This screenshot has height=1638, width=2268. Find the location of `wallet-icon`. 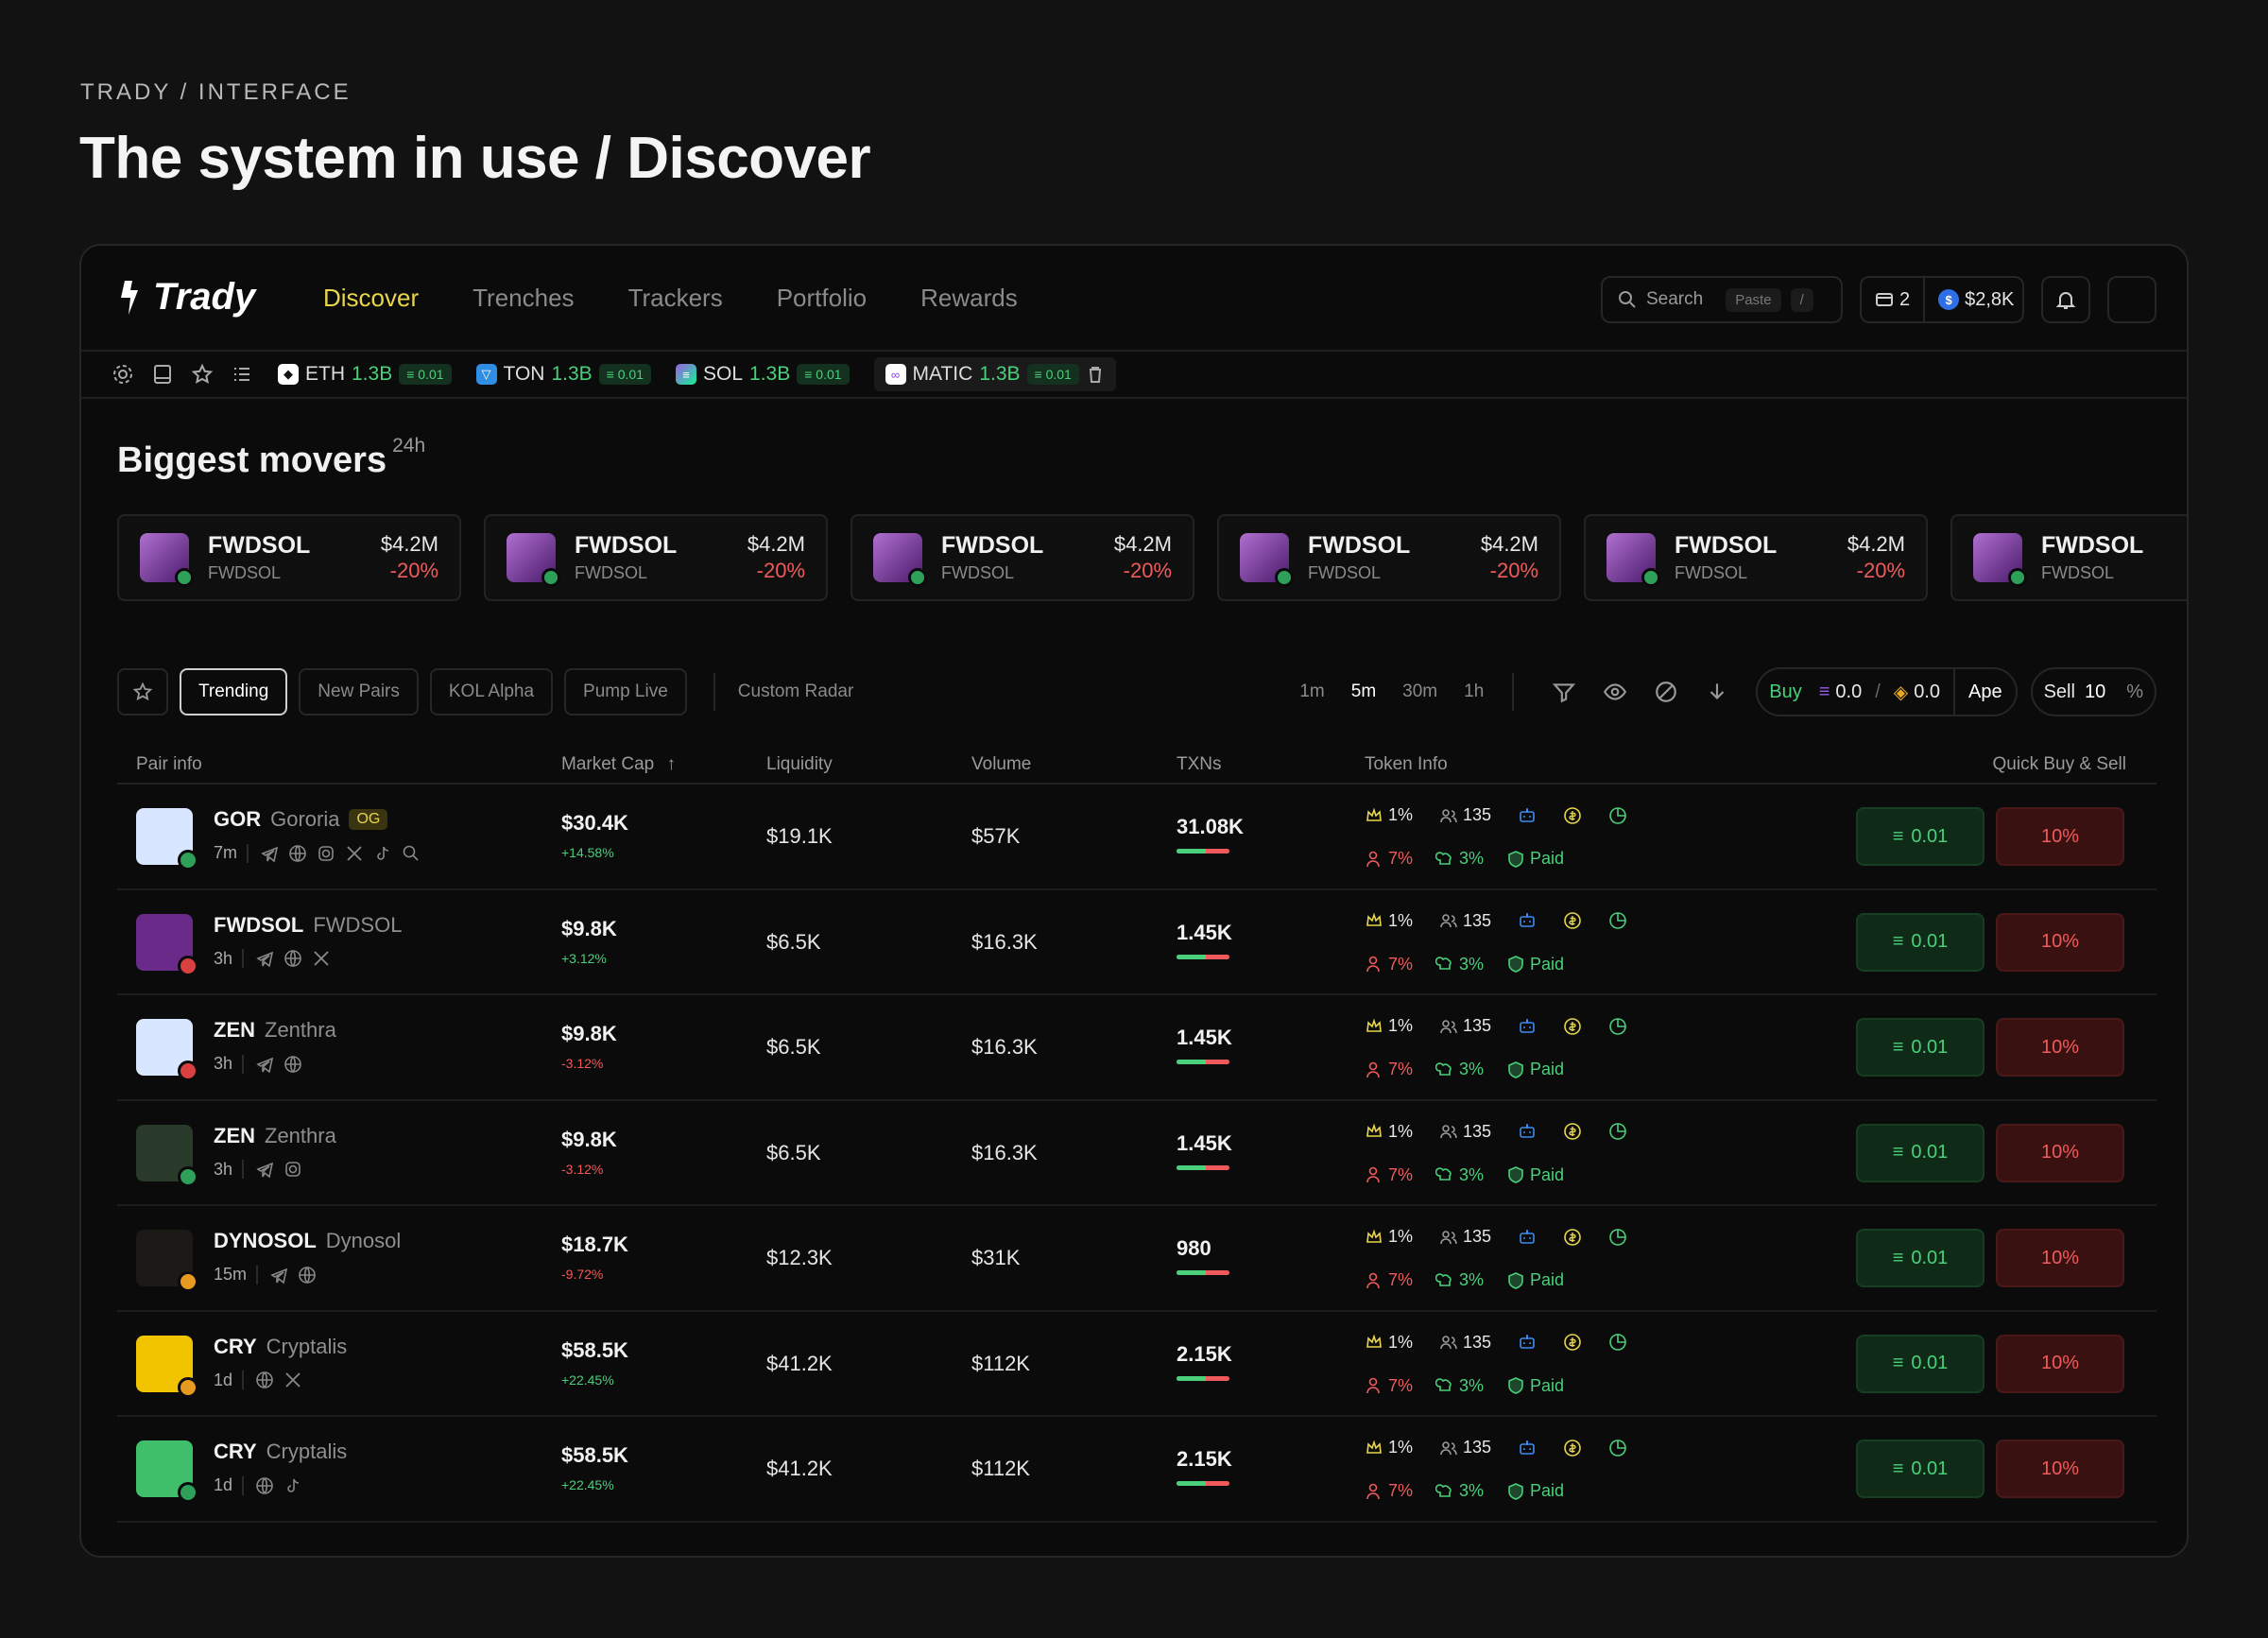

wallet-icon is located at coordinates (162, 374).